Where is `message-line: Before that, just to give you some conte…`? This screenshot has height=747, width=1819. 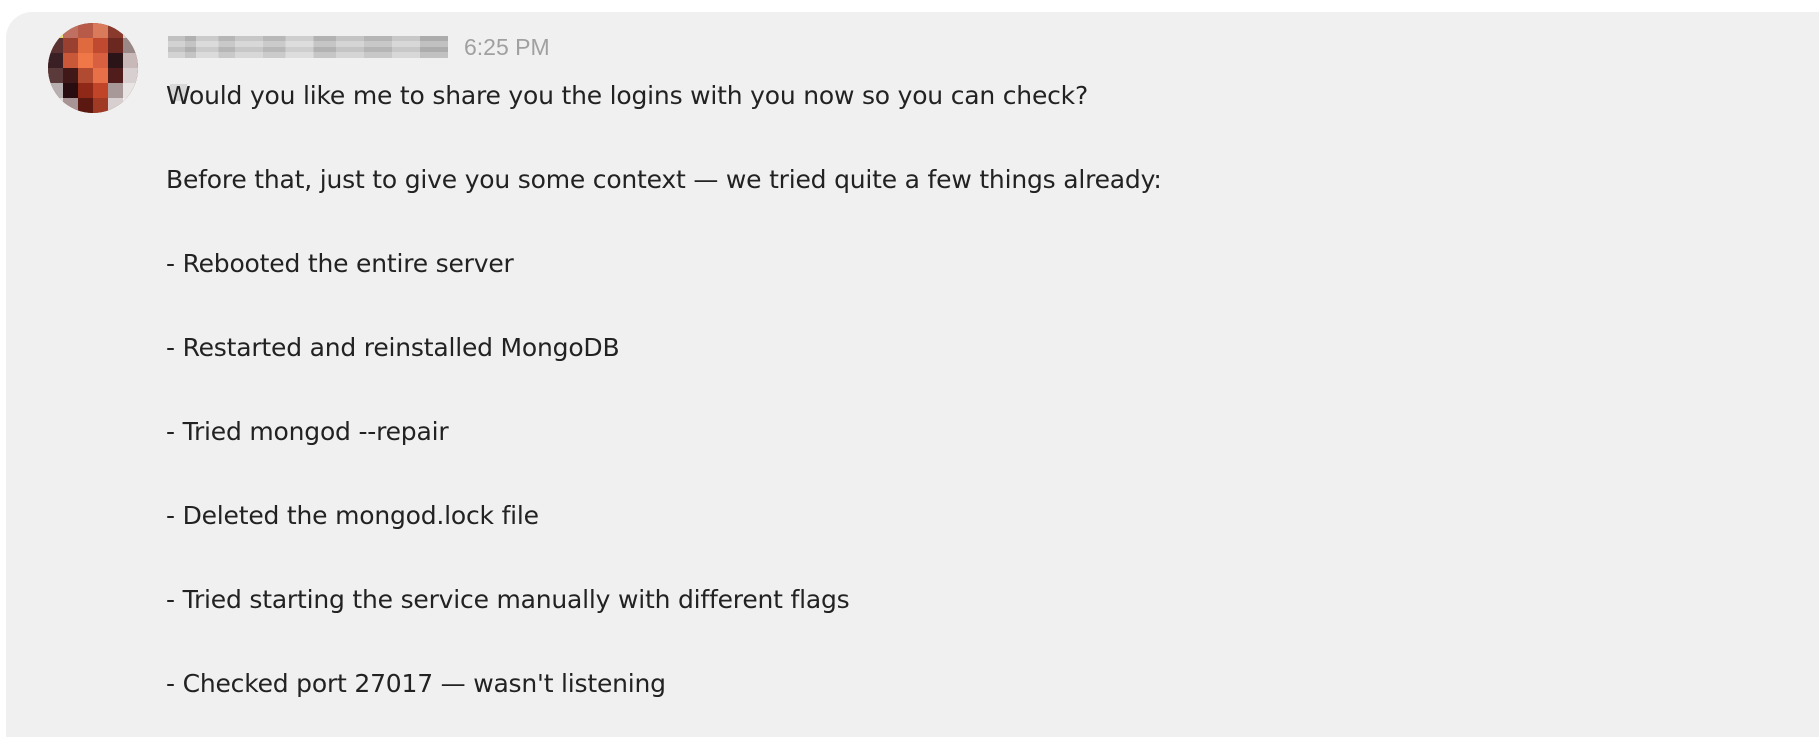 message-line: Before that, just to give you some conte… is located at coordinates (664, 179).